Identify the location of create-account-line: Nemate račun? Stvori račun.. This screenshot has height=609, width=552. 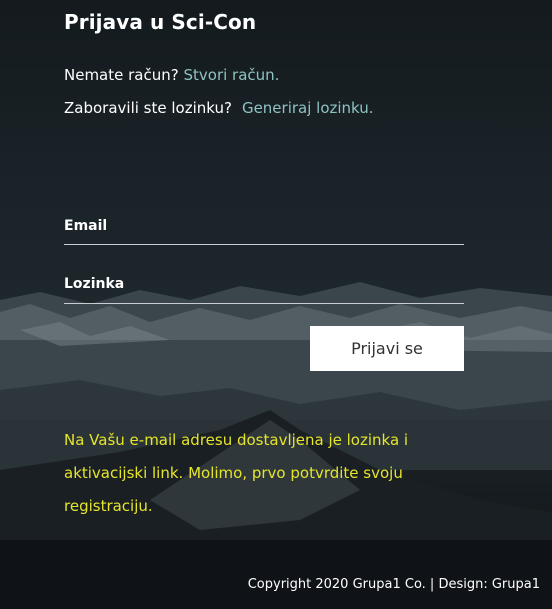
(171, 75).